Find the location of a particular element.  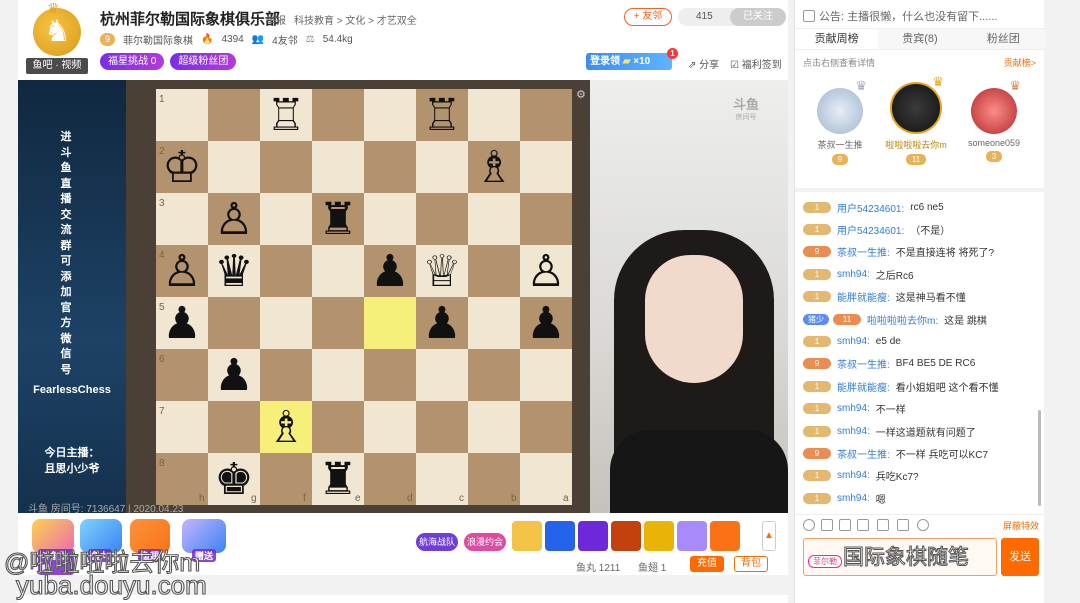

category-breadcrumb: 科技教育 > 文化 > 才艺双全 is located at coordinates (355, 19).